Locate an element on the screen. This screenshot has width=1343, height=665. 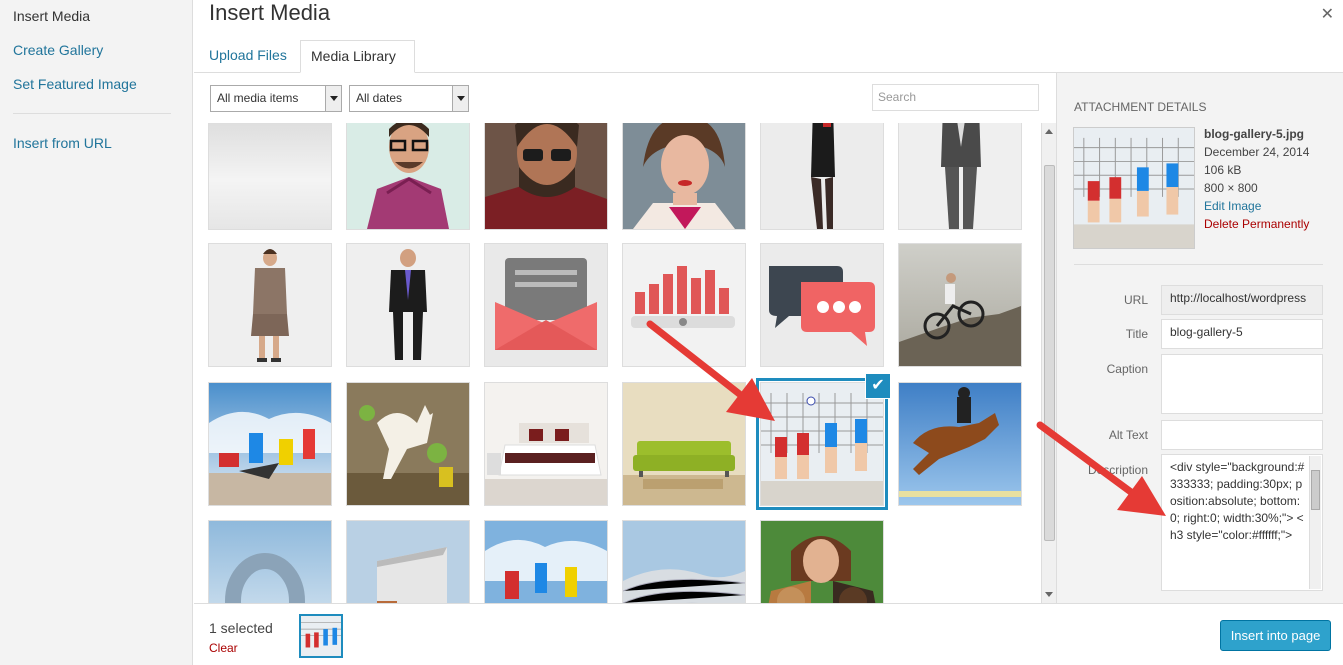
media-item-woman-black-dress is located at coordinates (822, 176).